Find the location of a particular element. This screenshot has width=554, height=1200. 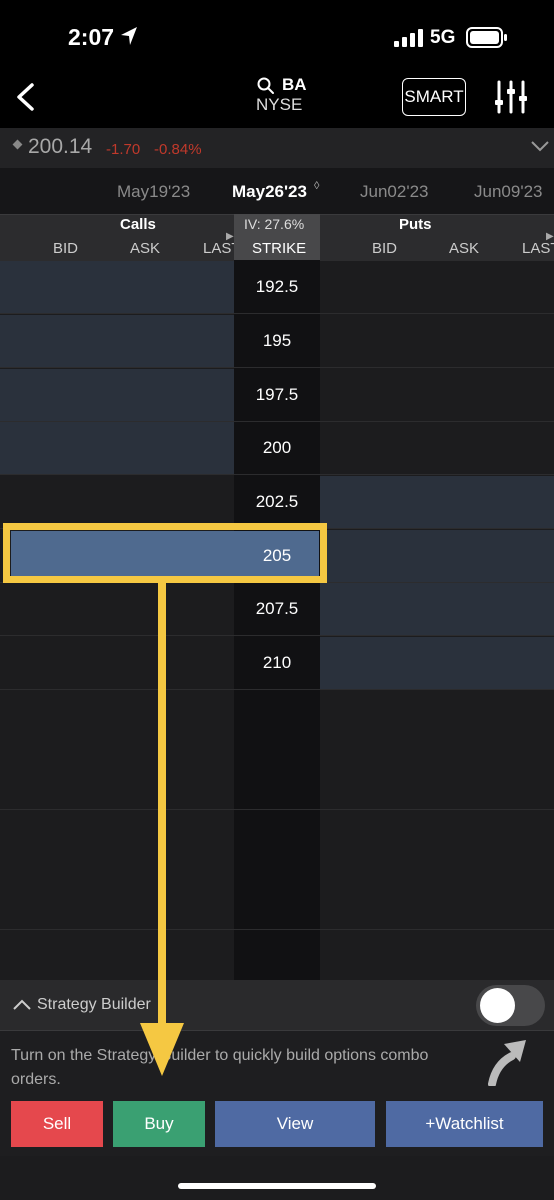

option-row: 210 is located at coordinates (277, 663).